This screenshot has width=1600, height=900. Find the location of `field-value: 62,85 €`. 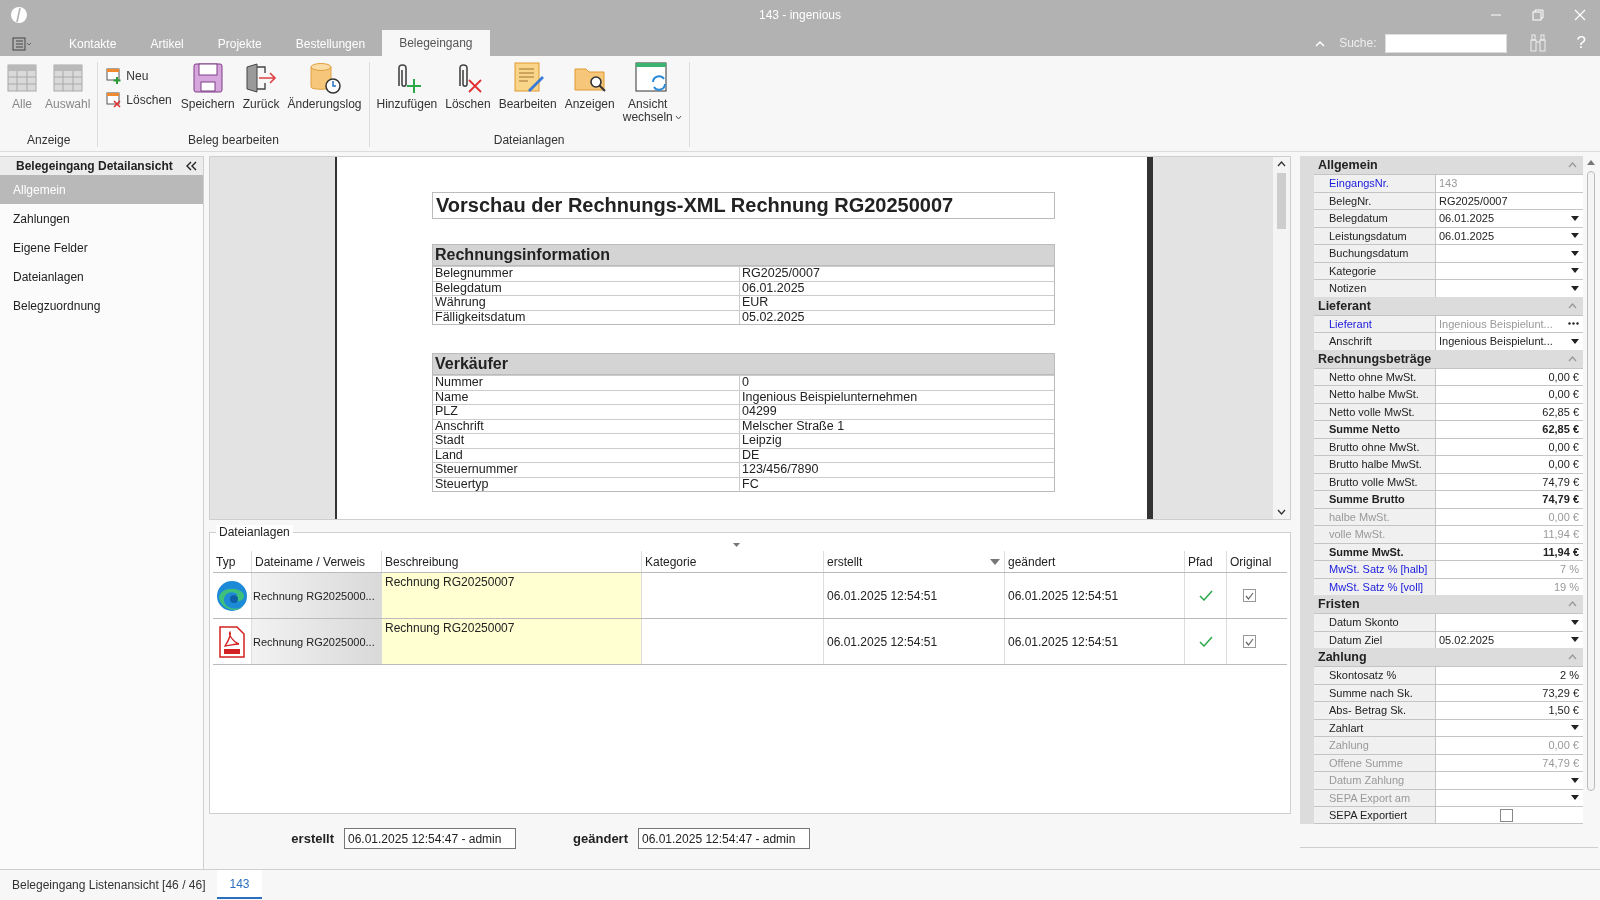

field-value: 62,85 € is located at coordinates (1560, 411).